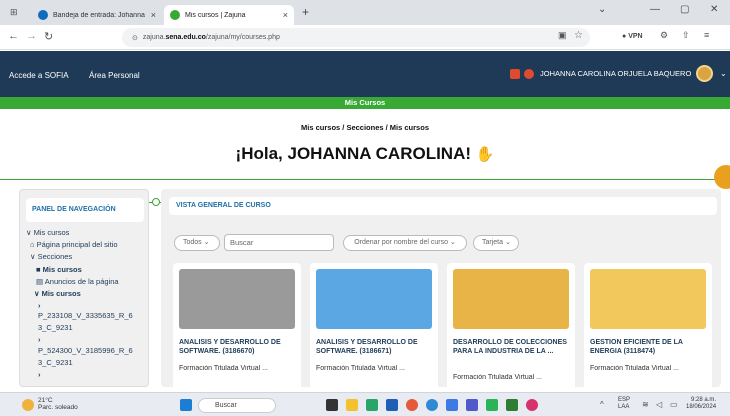  I want to click on divider, so click(365, 179).